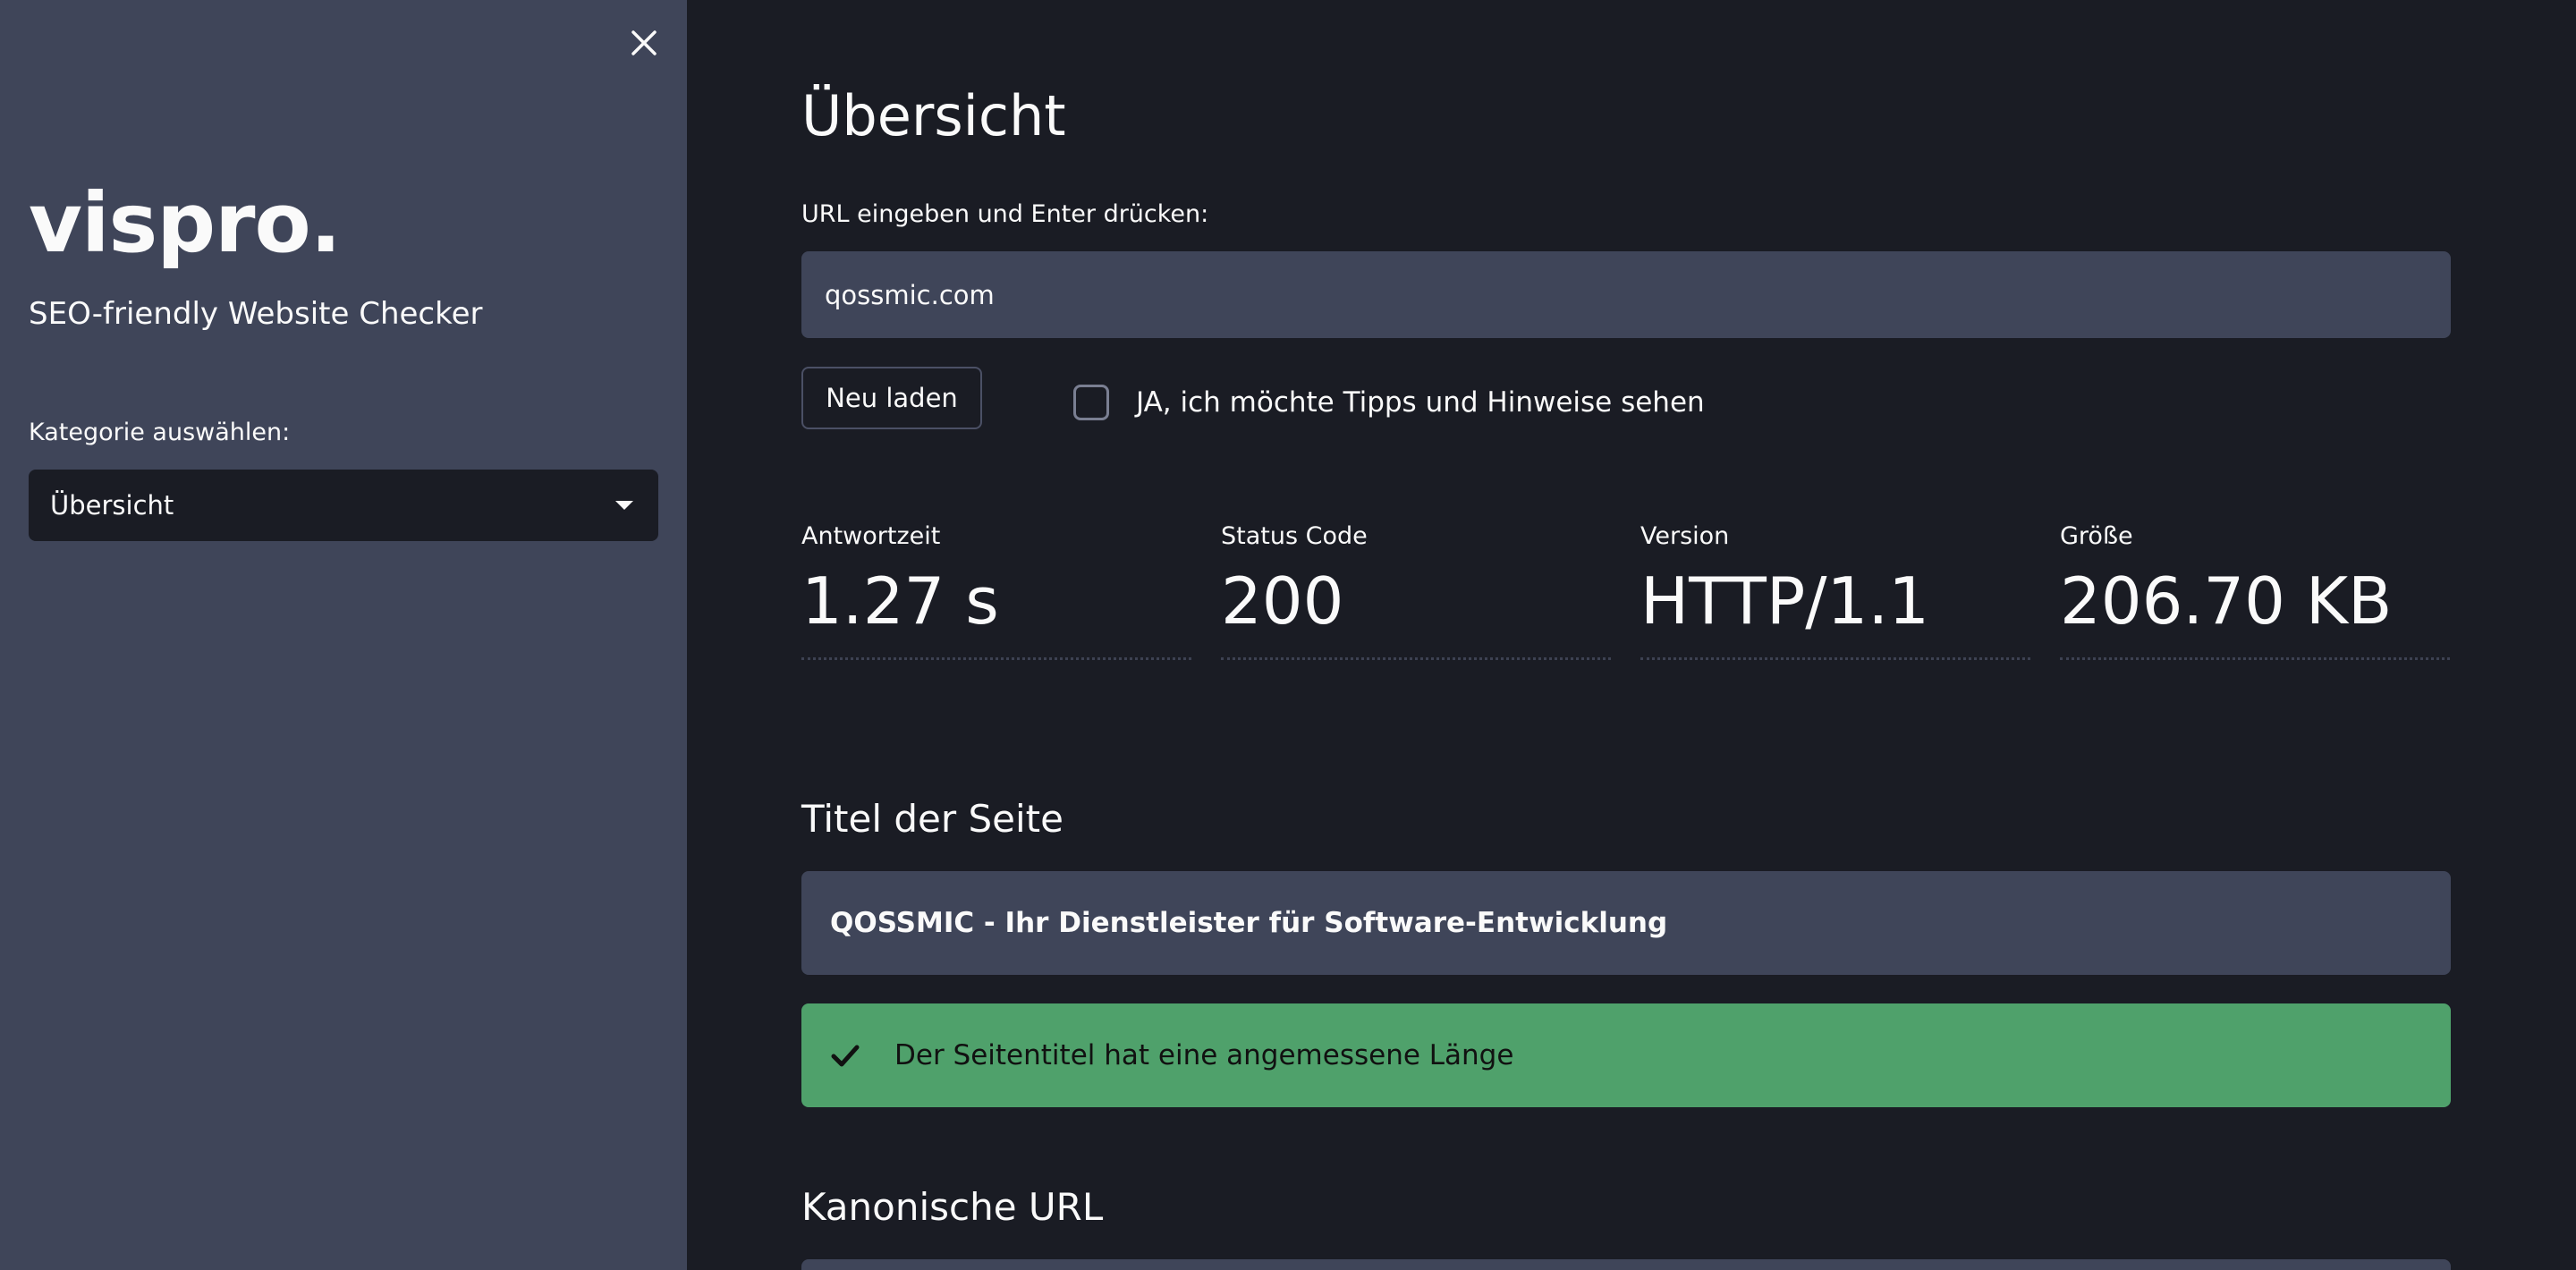 The width and height of the screenshot is (2576, 1270). Describe the element at coordinates (891, 398) in the screenshot. I see `reload-button: Neu laden` at that location.